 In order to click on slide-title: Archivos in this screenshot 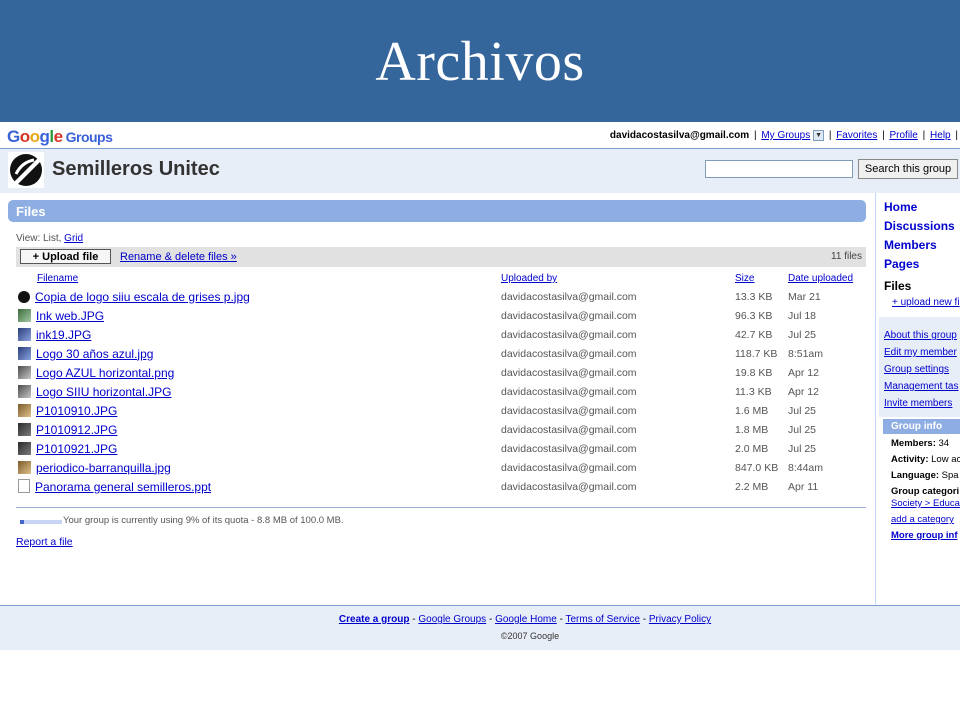, I will do `click(480, 62)`.